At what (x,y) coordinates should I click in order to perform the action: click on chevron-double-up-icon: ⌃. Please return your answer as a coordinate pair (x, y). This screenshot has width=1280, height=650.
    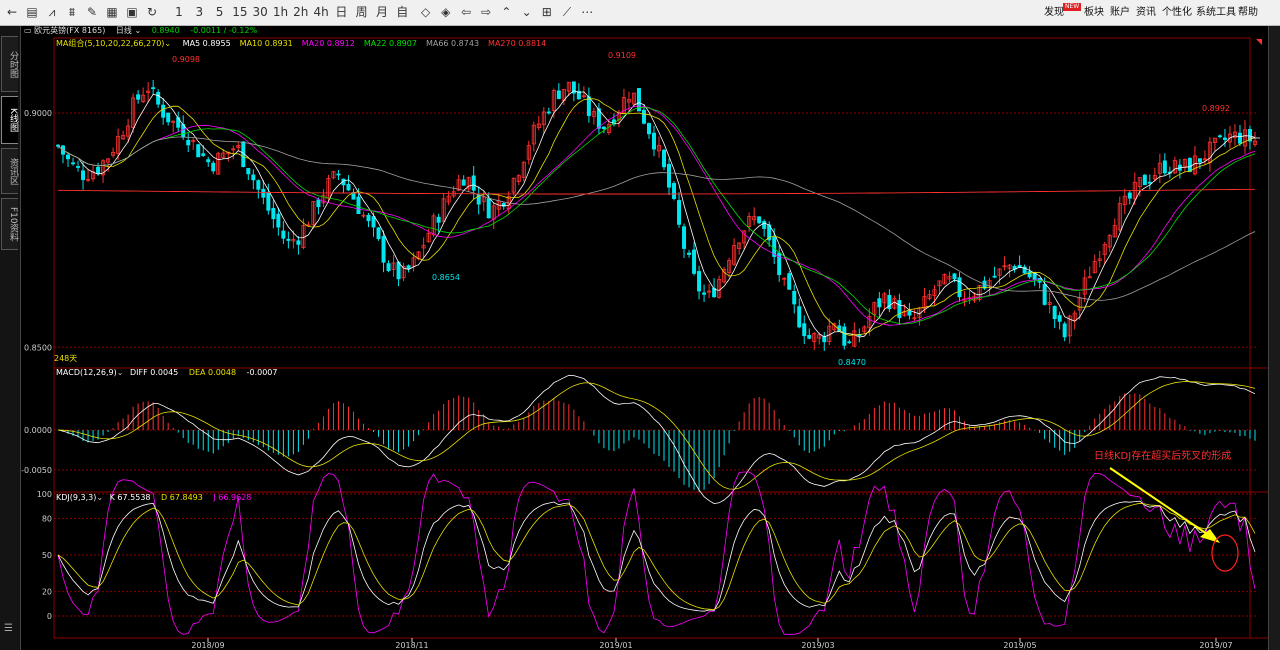
    Looking at the image, I should click on (506, 12).